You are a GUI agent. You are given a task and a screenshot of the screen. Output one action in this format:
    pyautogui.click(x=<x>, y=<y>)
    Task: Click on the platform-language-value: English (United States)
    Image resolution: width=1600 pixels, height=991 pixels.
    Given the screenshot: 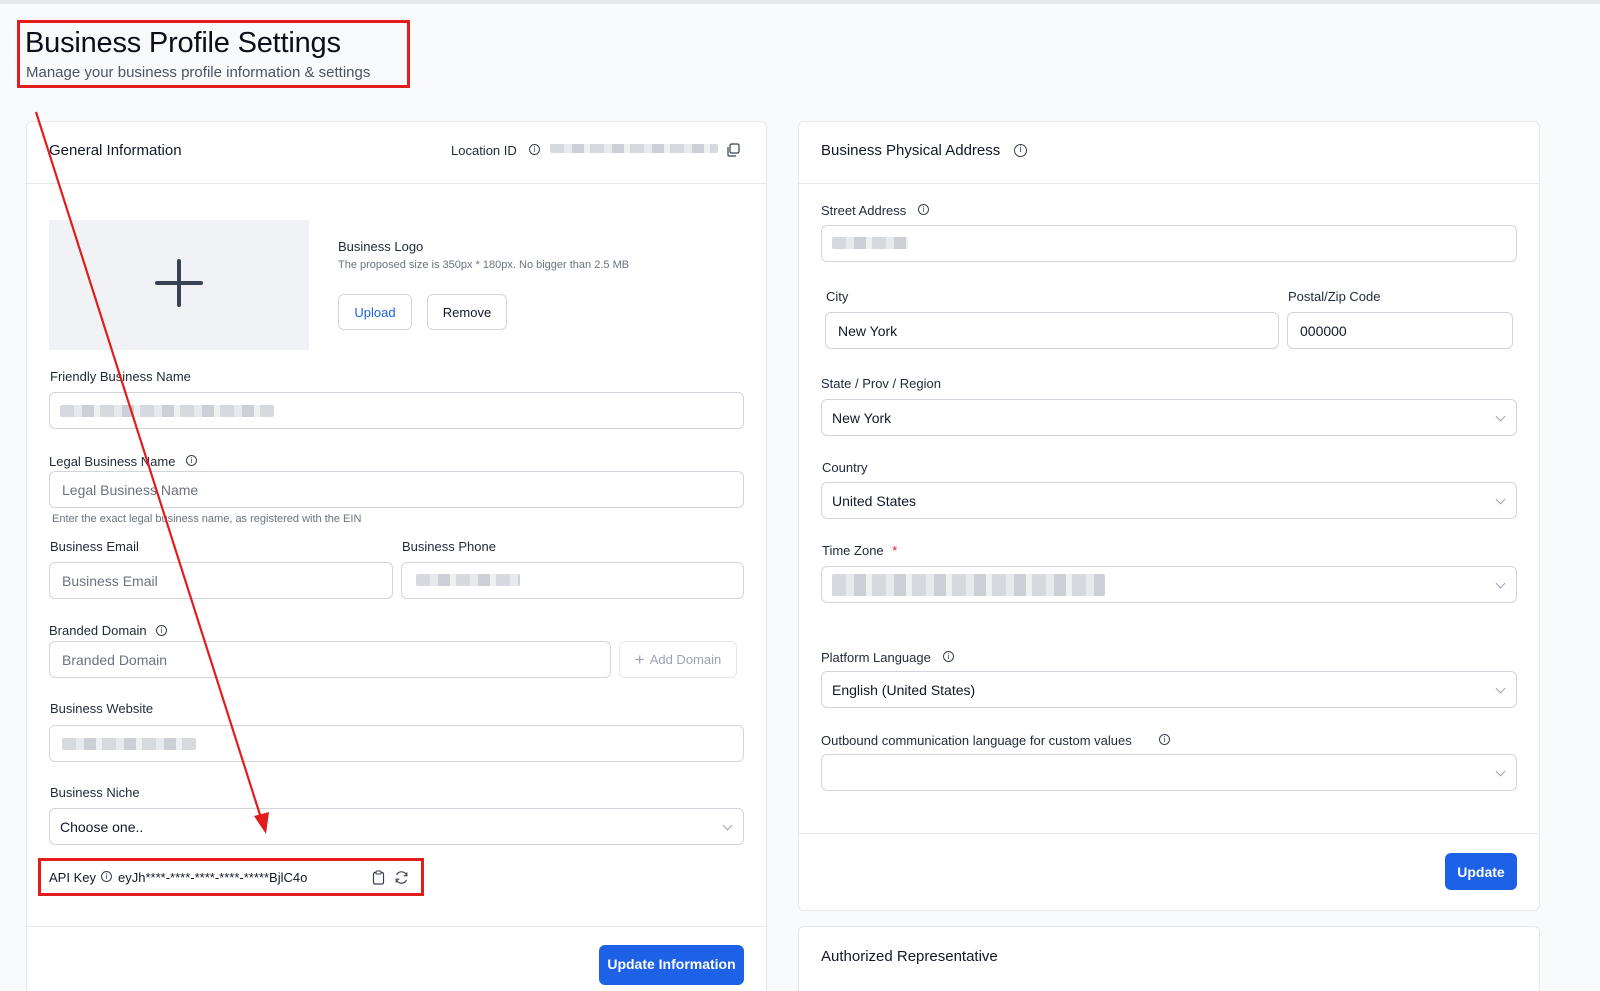 What is the action you would take?
    pyautogui.click(x=904, y=689)
    